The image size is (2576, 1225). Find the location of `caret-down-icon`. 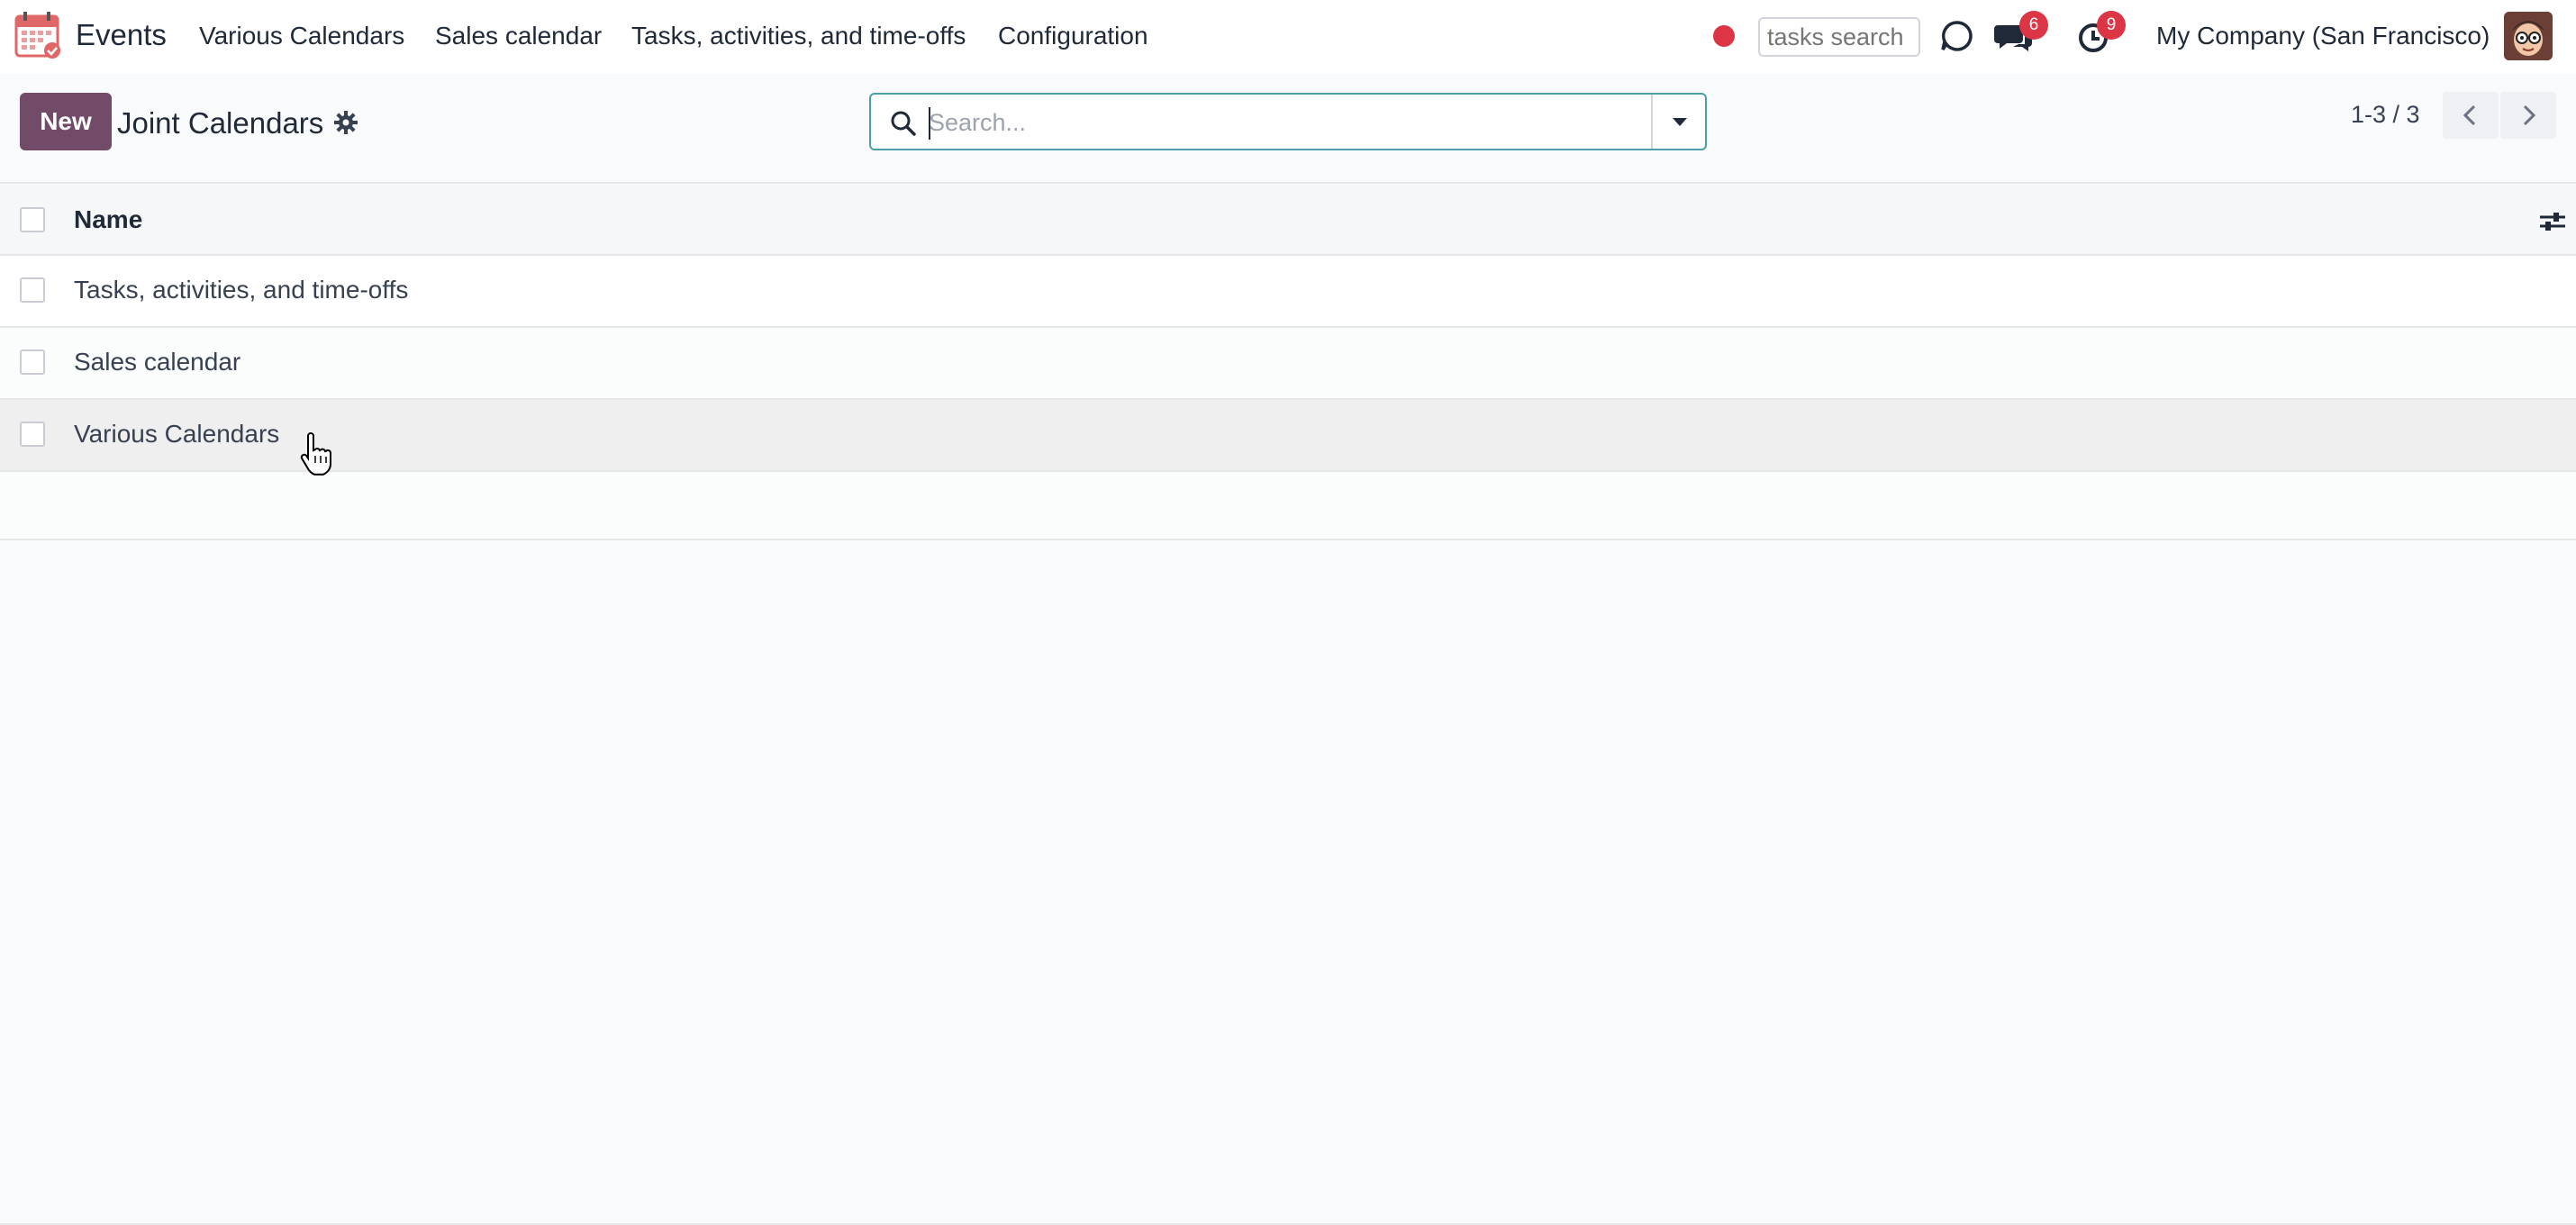

caret-down-icon is located at coordinates (1680, 122).